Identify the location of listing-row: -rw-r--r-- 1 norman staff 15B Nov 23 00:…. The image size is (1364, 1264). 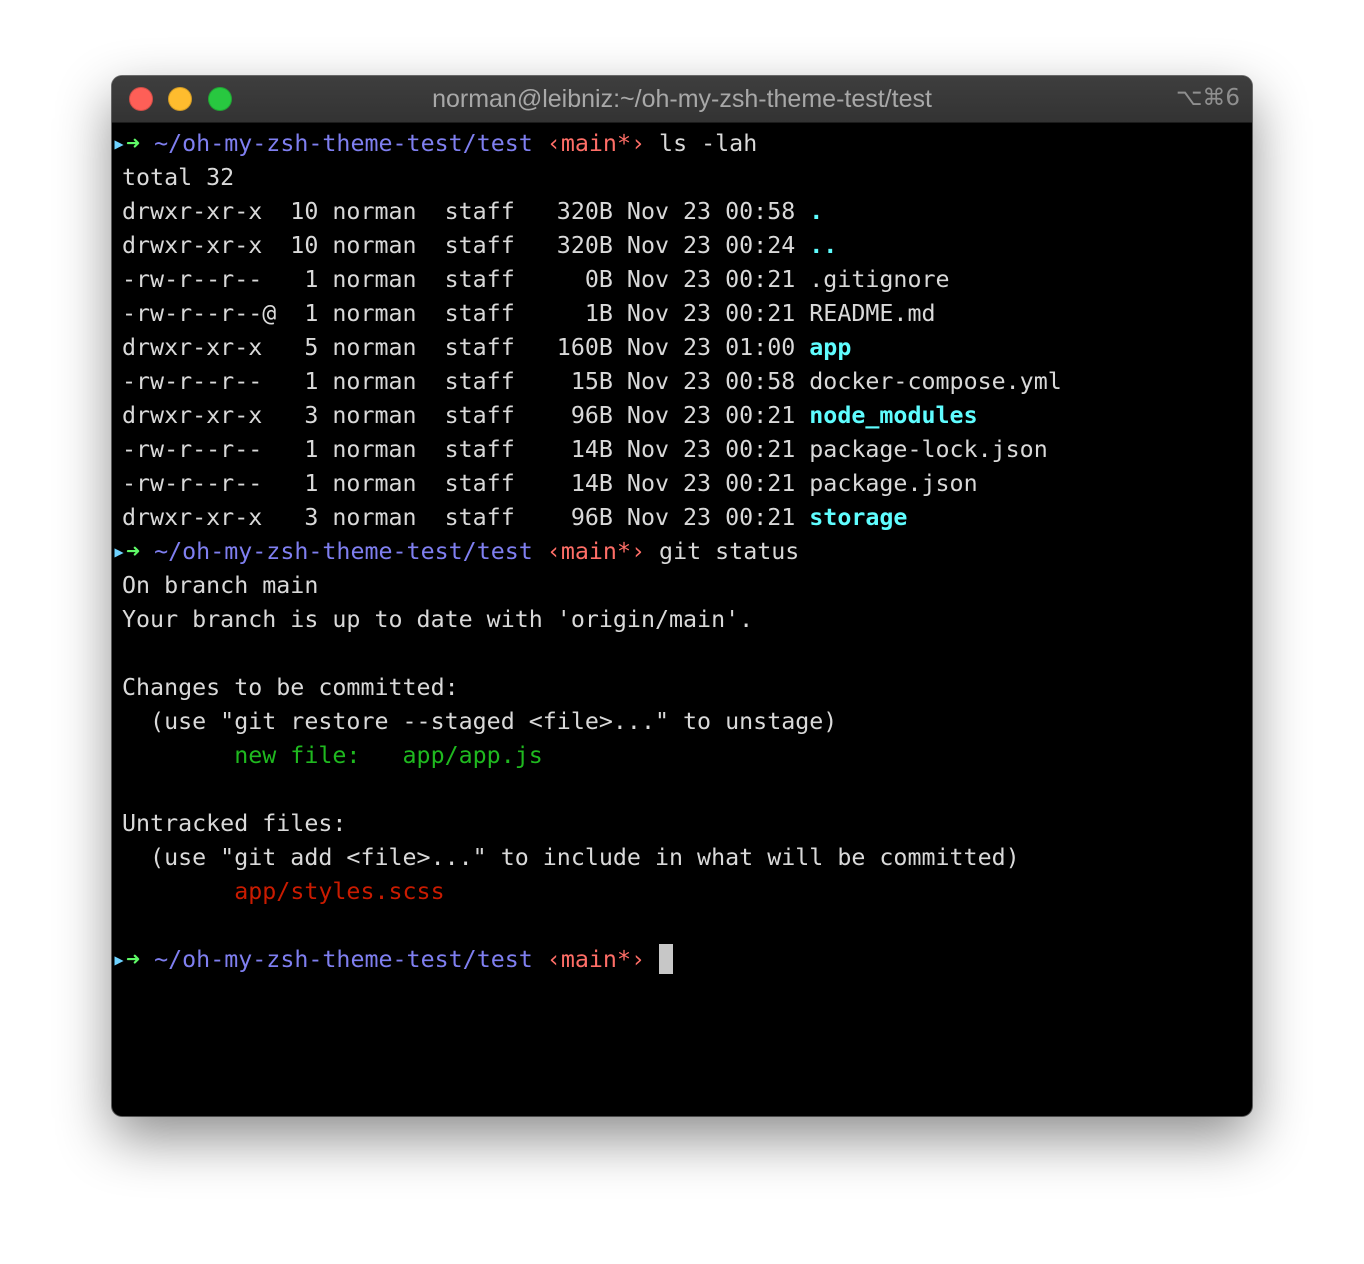
(682, 382).